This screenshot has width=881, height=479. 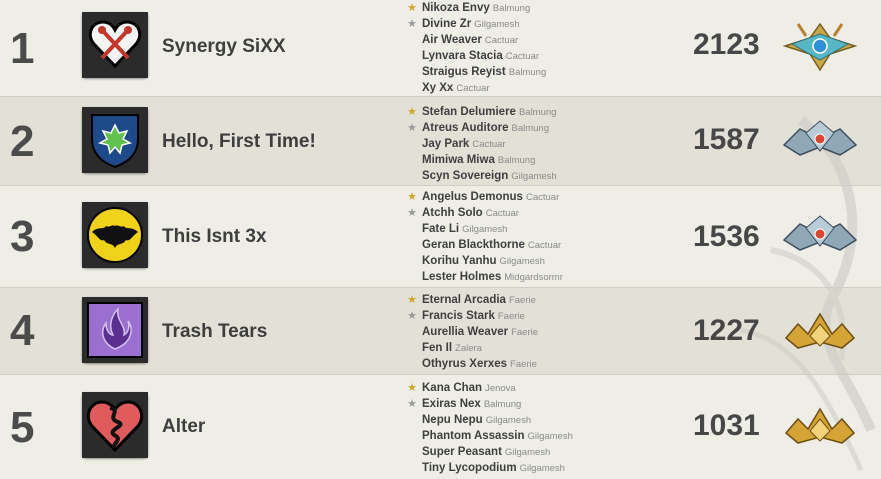 What do you see at coordinates (489, 388) in the screenshot?
I see `member-entry: ★ Kana Chan Jenova` at bounding box center [489, 388].